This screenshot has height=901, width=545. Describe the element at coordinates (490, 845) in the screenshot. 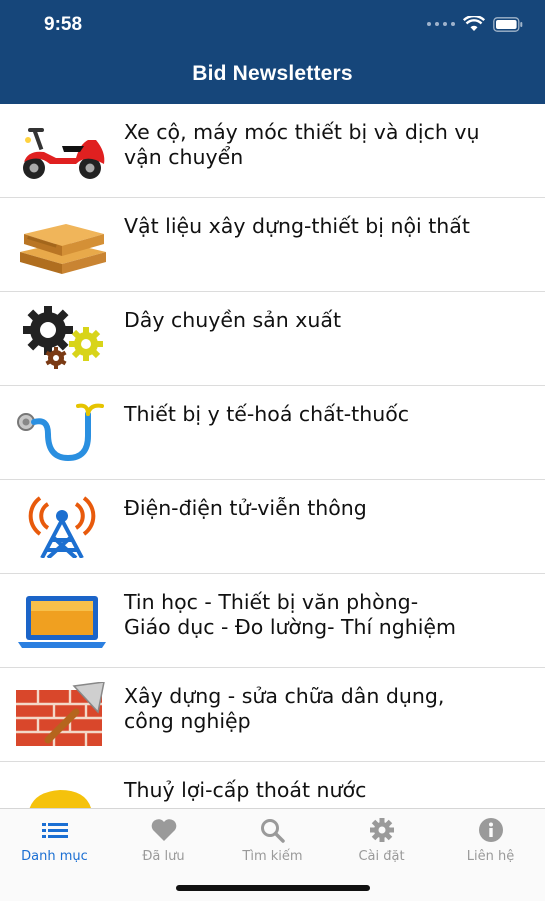

I see `tab-contact: Liên hệ` at that location.